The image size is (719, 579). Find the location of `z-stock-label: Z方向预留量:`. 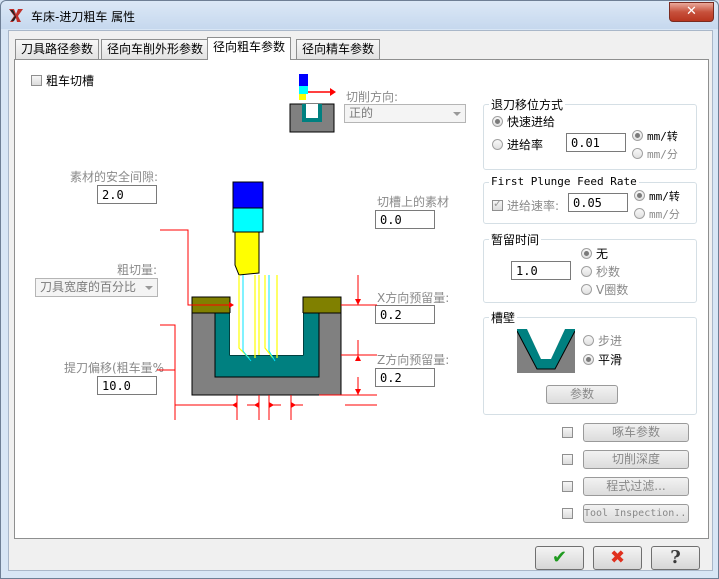

z-stock-label: Z方向预留量: is located at coordinates (413, 360).